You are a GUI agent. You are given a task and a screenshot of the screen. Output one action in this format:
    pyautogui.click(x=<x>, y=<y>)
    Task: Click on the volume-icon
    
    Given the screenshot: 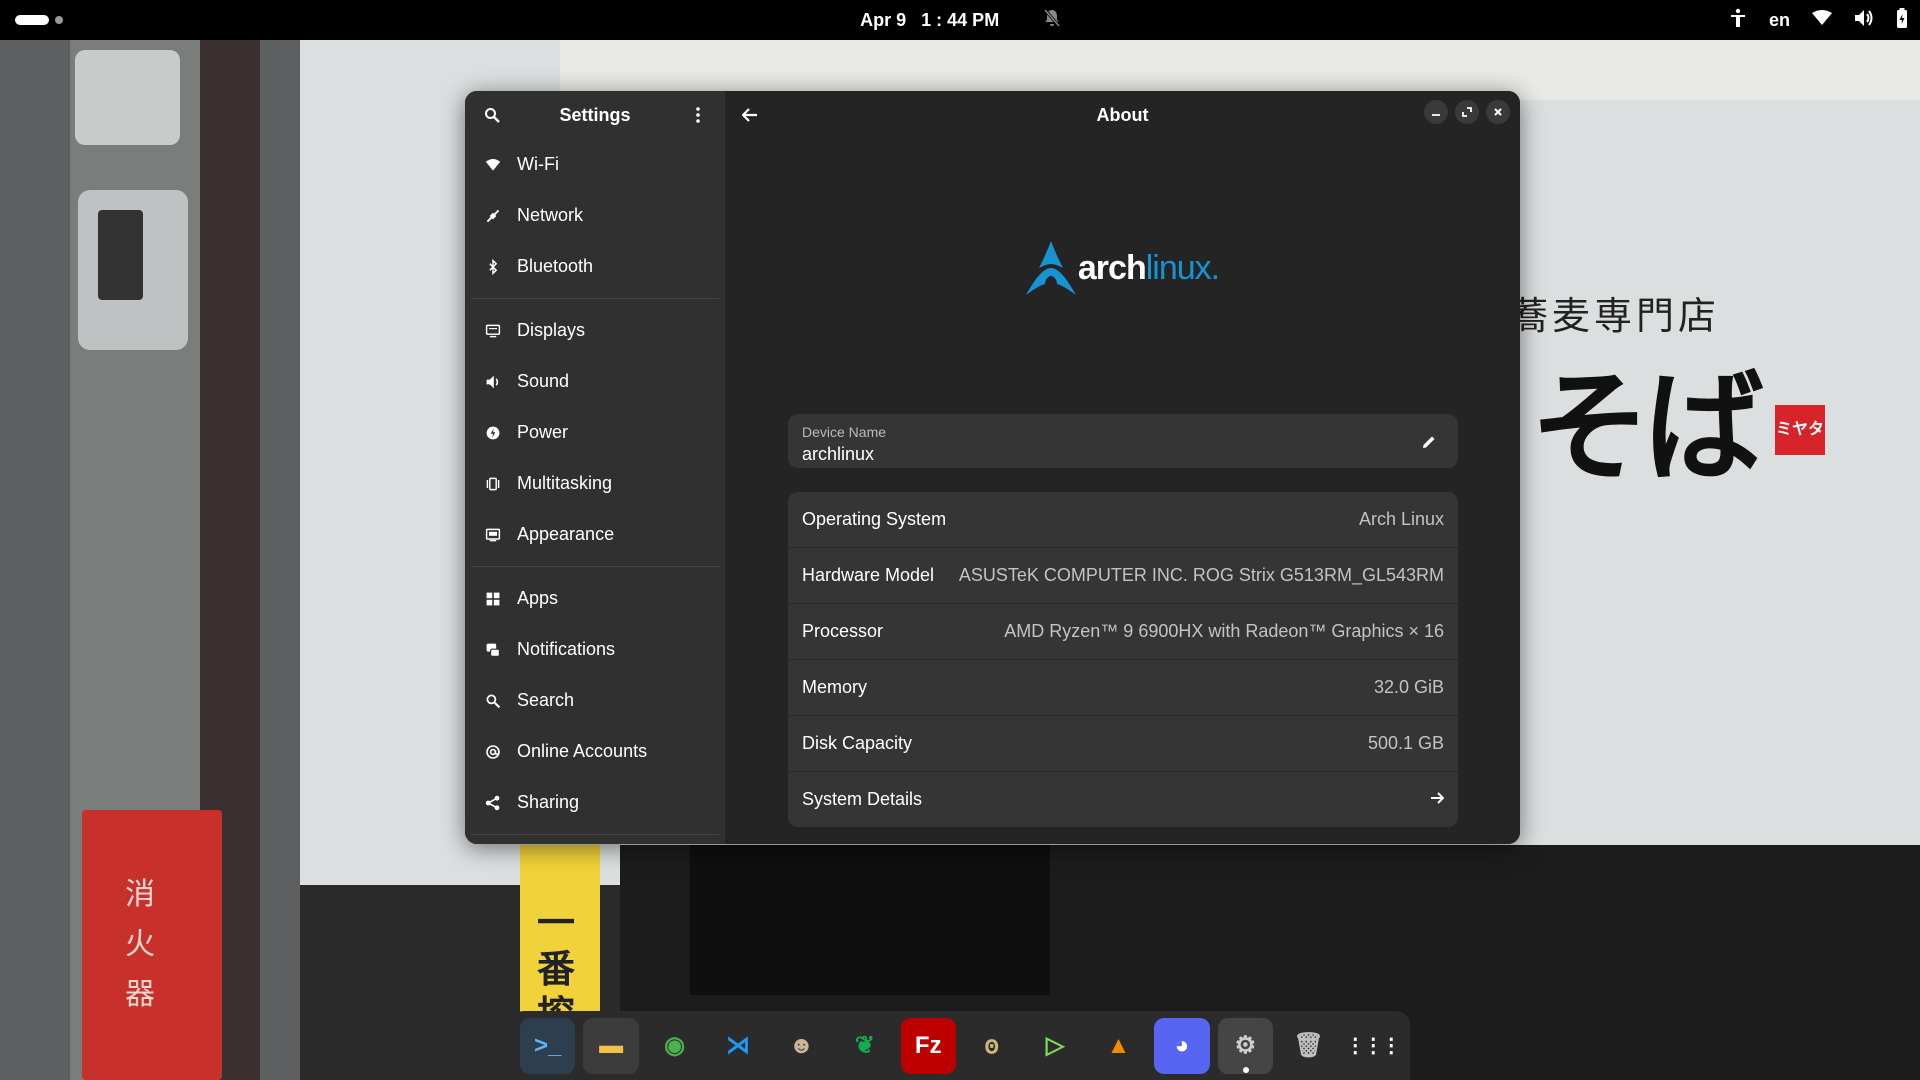 What is the action you would take?
    pyautogui.click(x=1864, y=20)
    